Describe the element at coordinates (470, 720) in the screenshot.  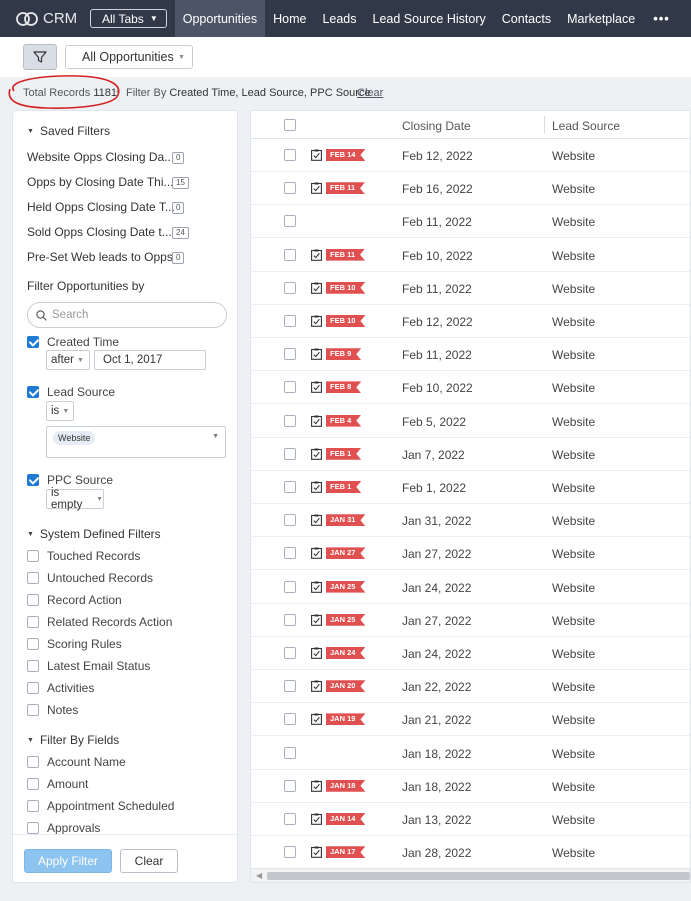
I see `table-row: JAN 19 Jan 21, 2022 Website` at that location.